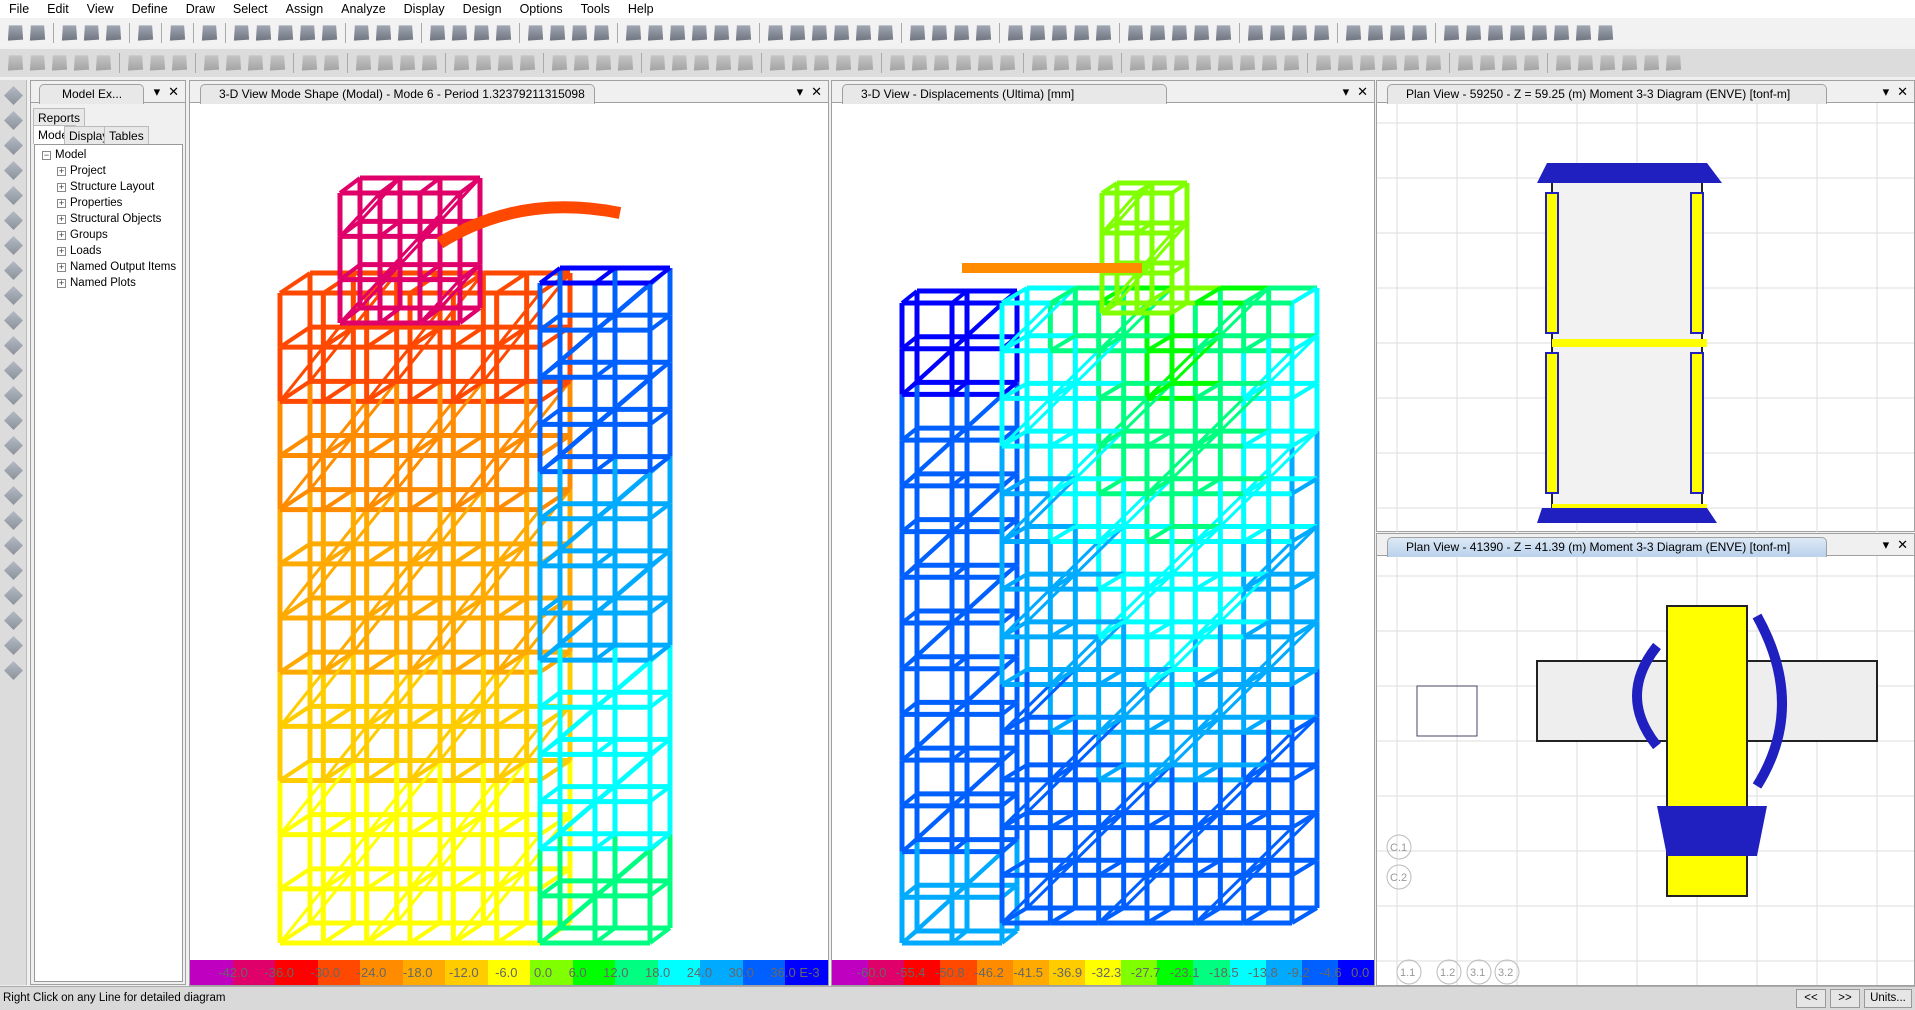  I want to click on tree-node: + Properties, so click(108, 203).